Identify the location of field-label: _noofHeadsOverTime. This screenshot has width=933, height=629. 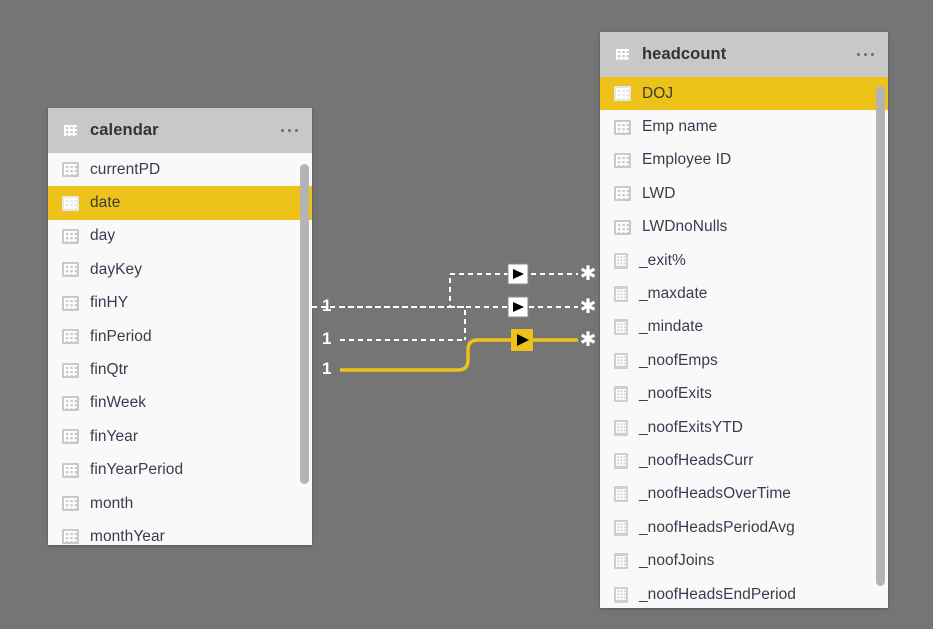
(715, 494).